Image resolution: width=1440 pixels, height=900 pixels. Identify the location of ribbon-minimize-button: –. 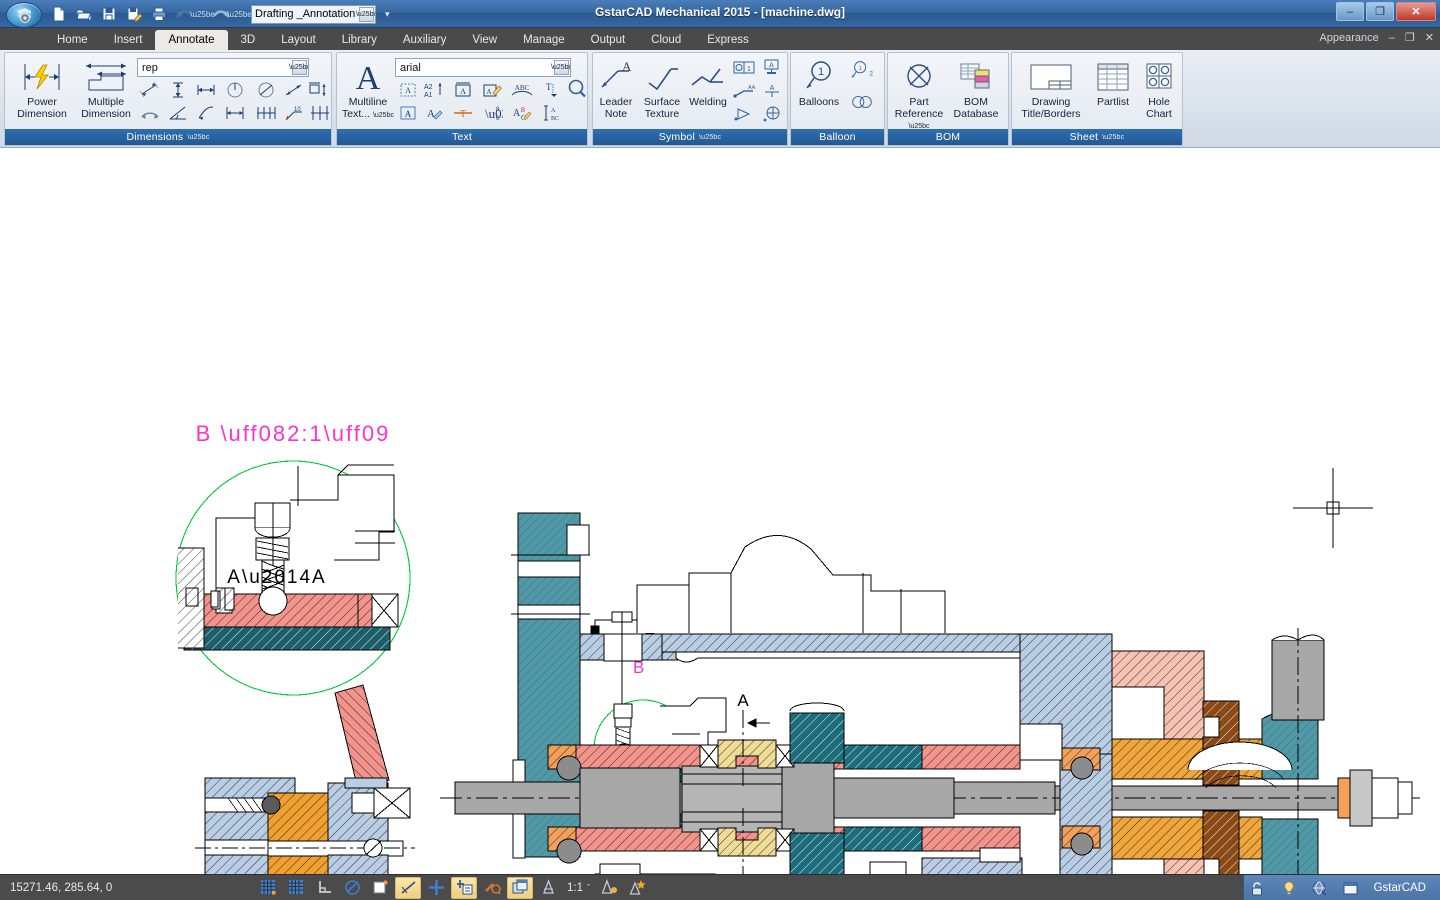
(1392, 38).